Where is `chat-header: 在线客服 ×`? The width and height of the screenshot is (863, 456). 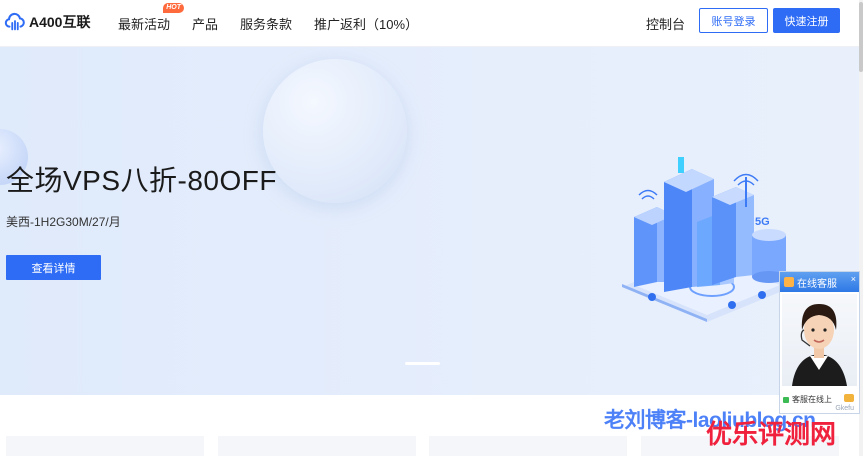 chat-header: 在线客服 × is located at coordinates (819, 282).